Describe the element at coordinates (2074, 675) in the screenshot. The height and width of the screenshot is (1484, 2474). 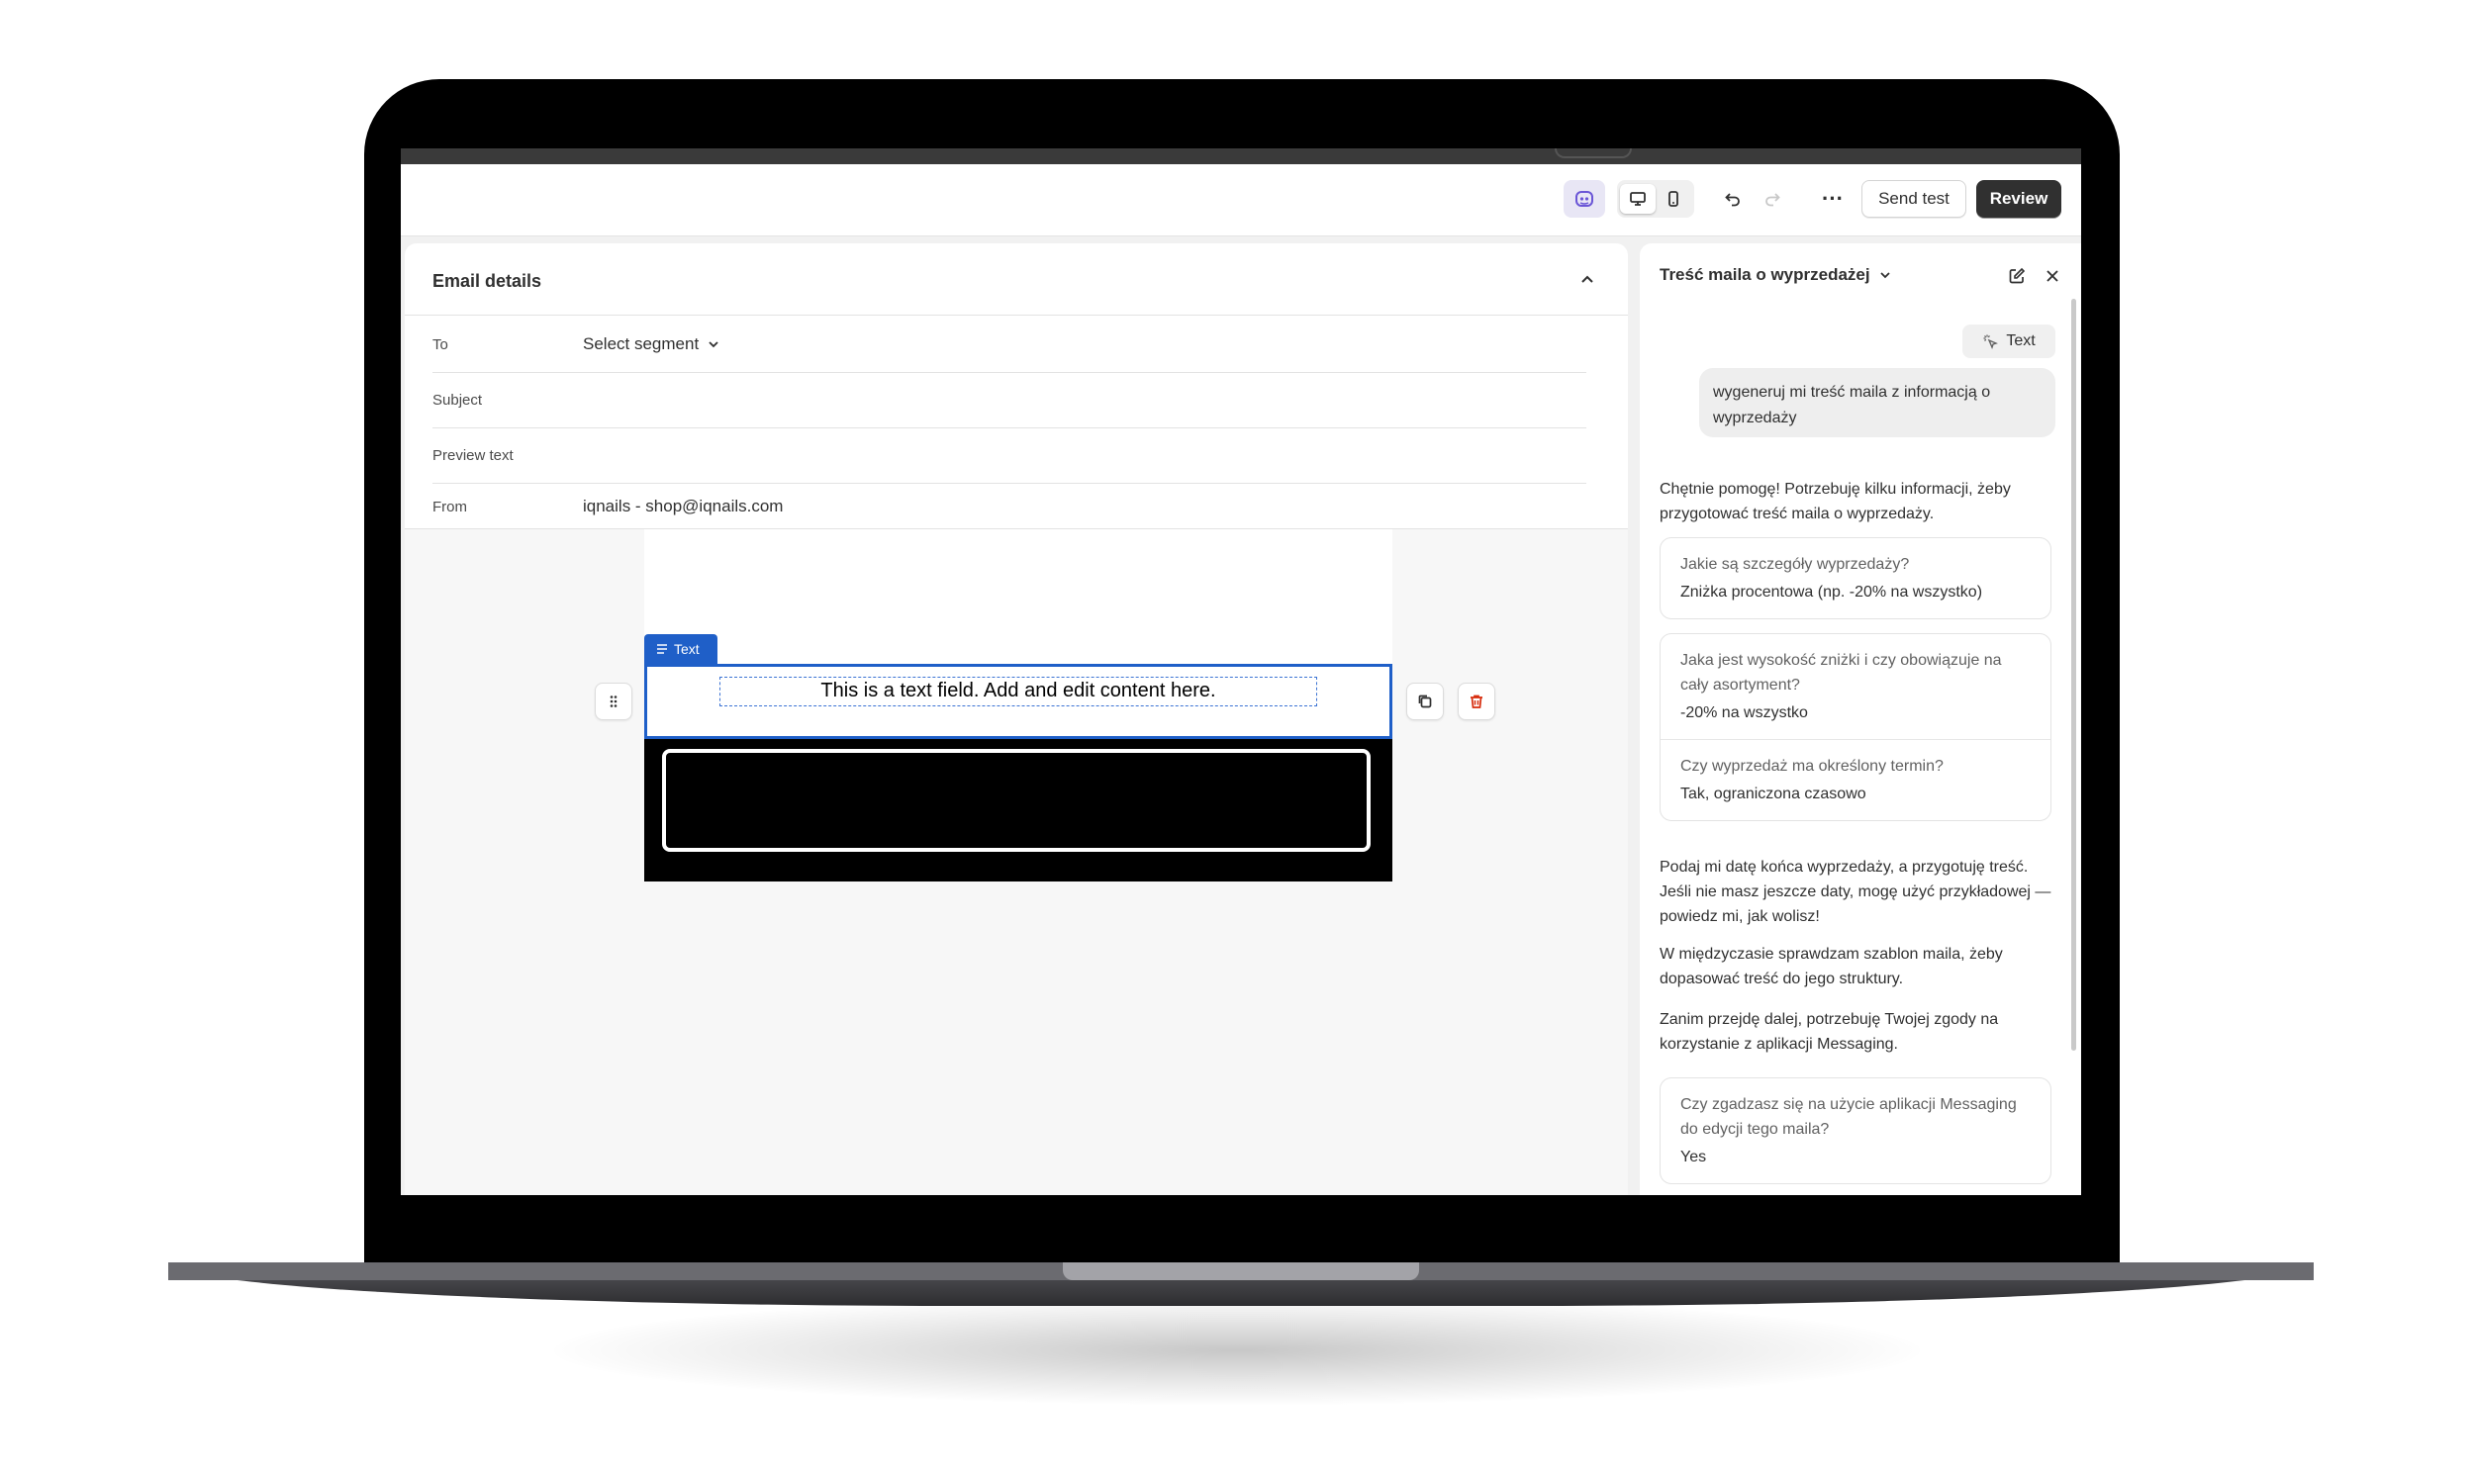
I see `panel-scrollbar` at that location.